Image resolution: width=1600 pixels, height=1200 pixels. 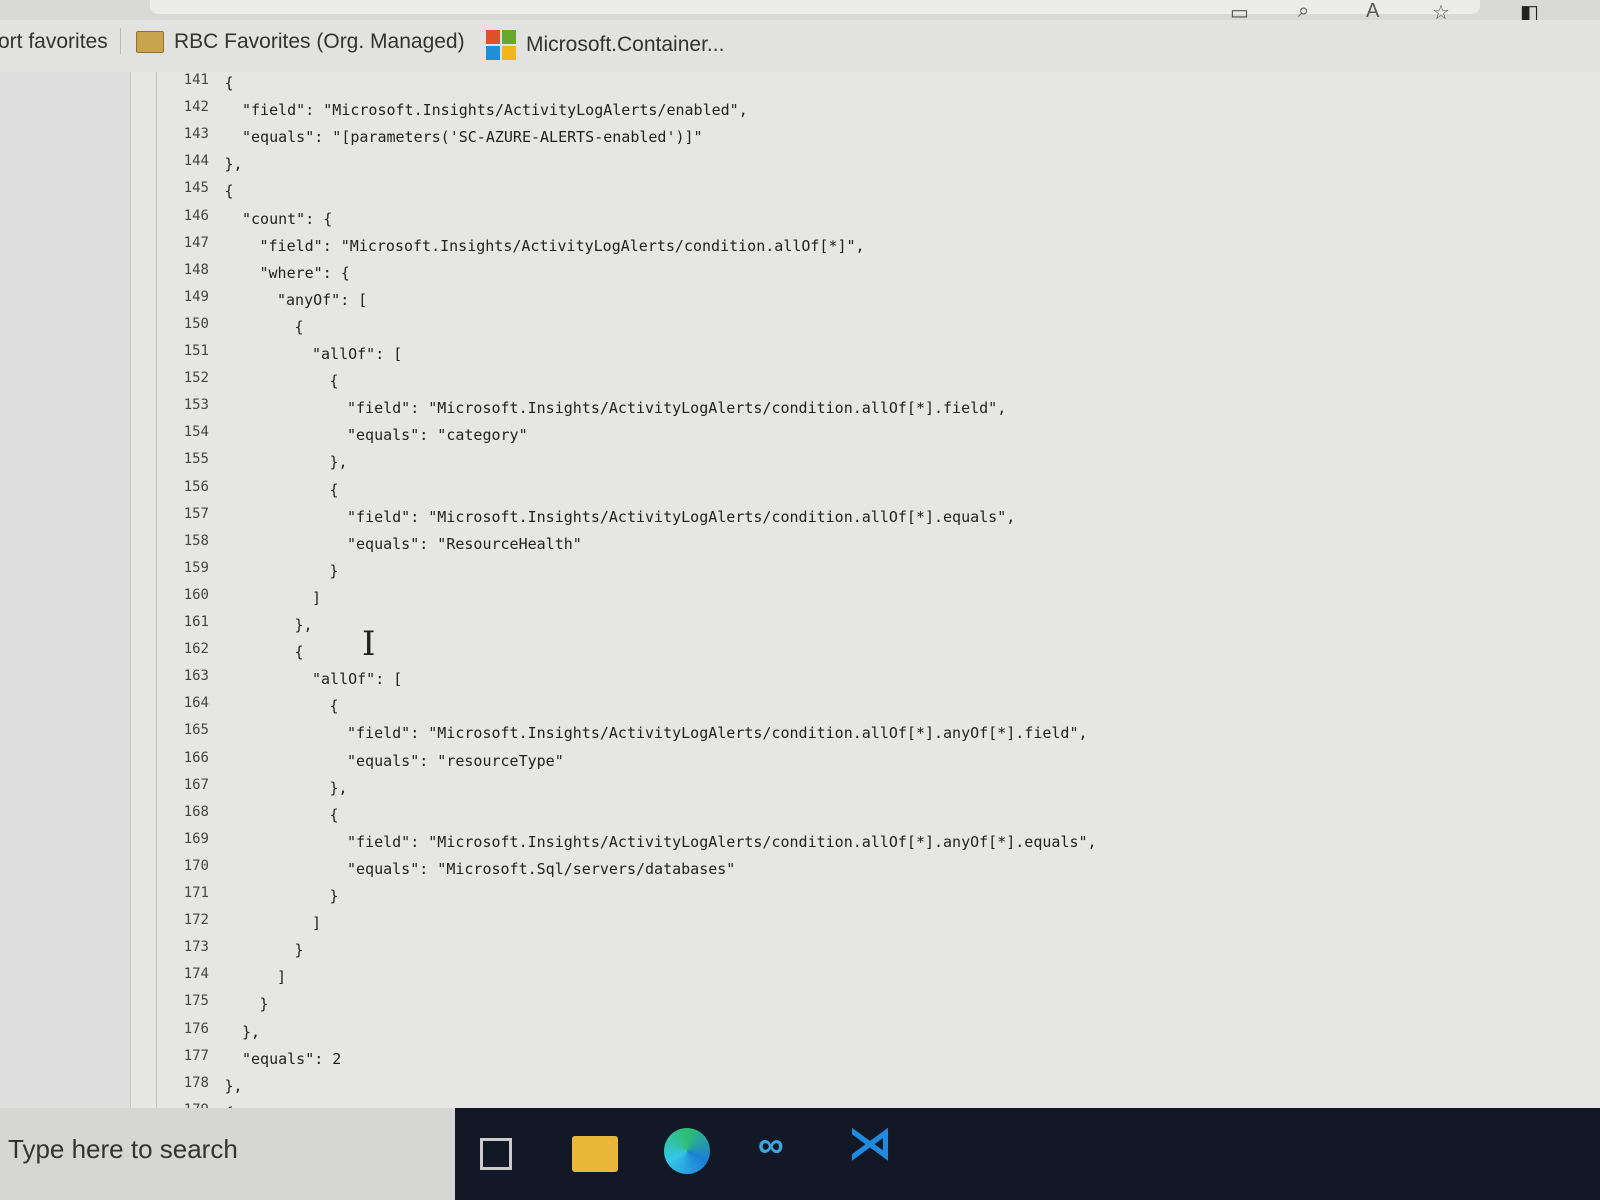 I want to click on code-line: 167},, so click(x=865, y=790).